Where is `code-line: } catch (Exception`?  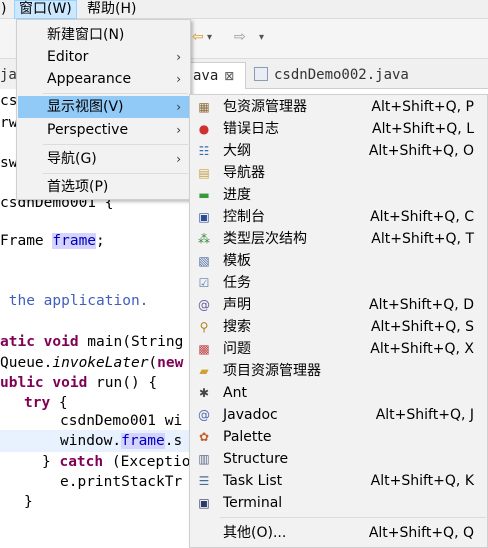
code-line: } catch (Exception is located at coordinates (121, 462).